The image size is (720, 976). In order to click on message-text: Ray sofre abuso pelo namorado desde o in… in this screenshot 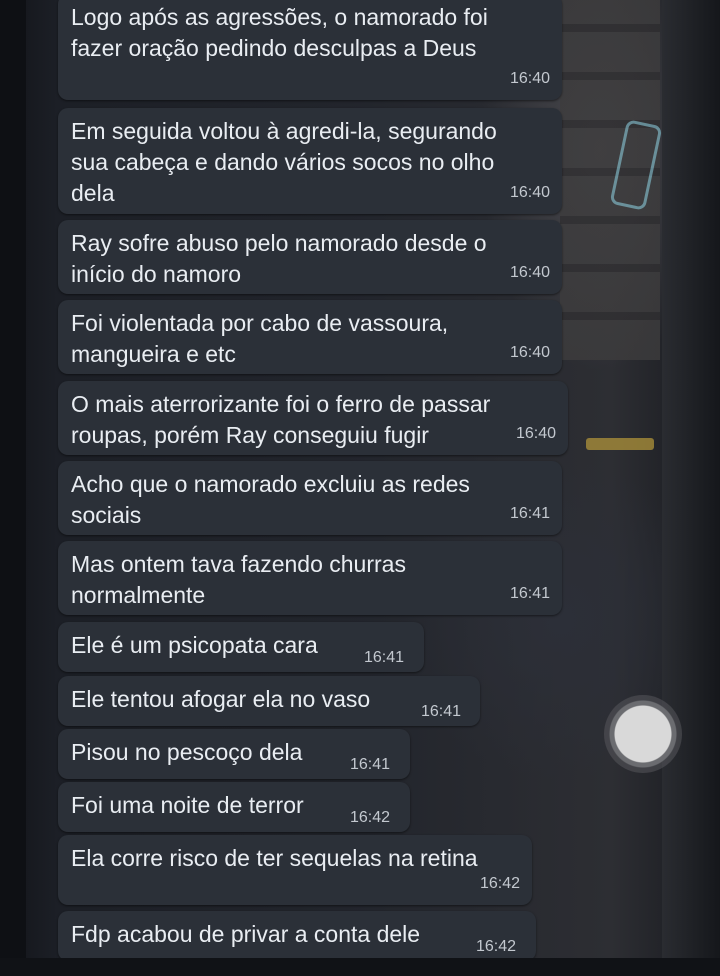, I will do `click(279, 258)`.